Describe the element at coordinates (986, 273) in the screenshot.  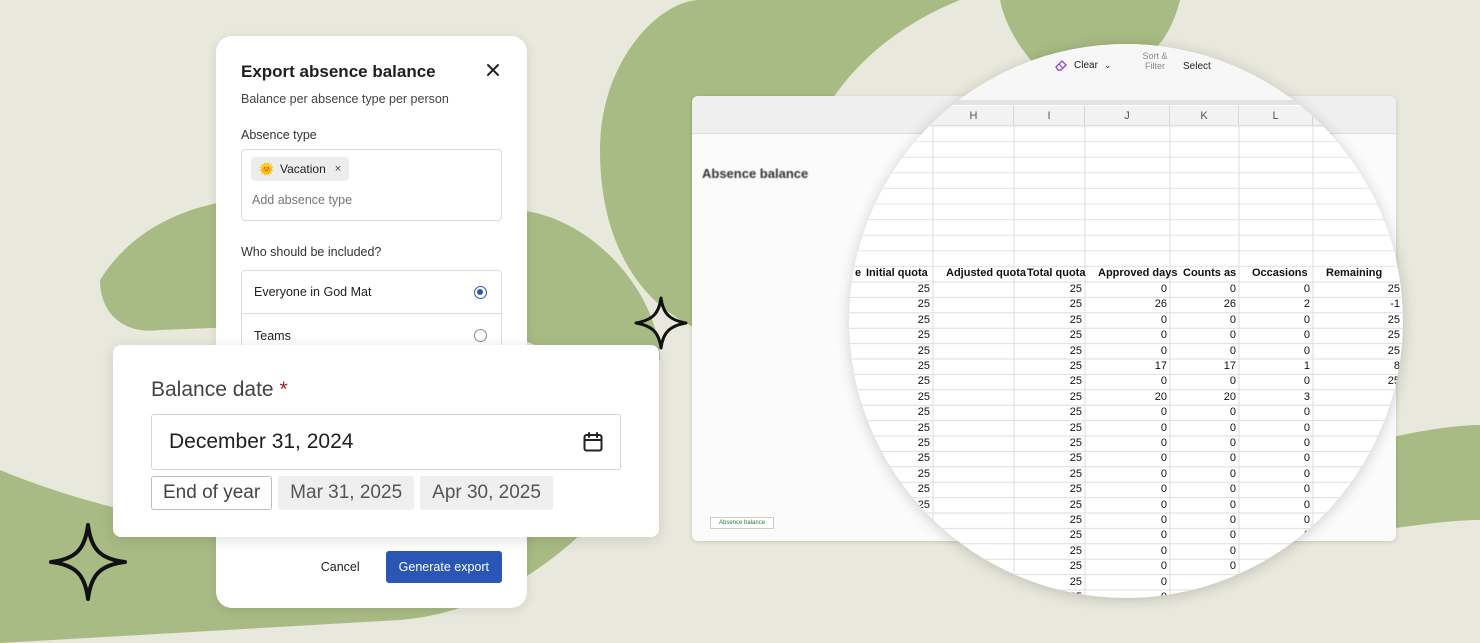
I see `table-header-cell: Adjusted quota` at that location.